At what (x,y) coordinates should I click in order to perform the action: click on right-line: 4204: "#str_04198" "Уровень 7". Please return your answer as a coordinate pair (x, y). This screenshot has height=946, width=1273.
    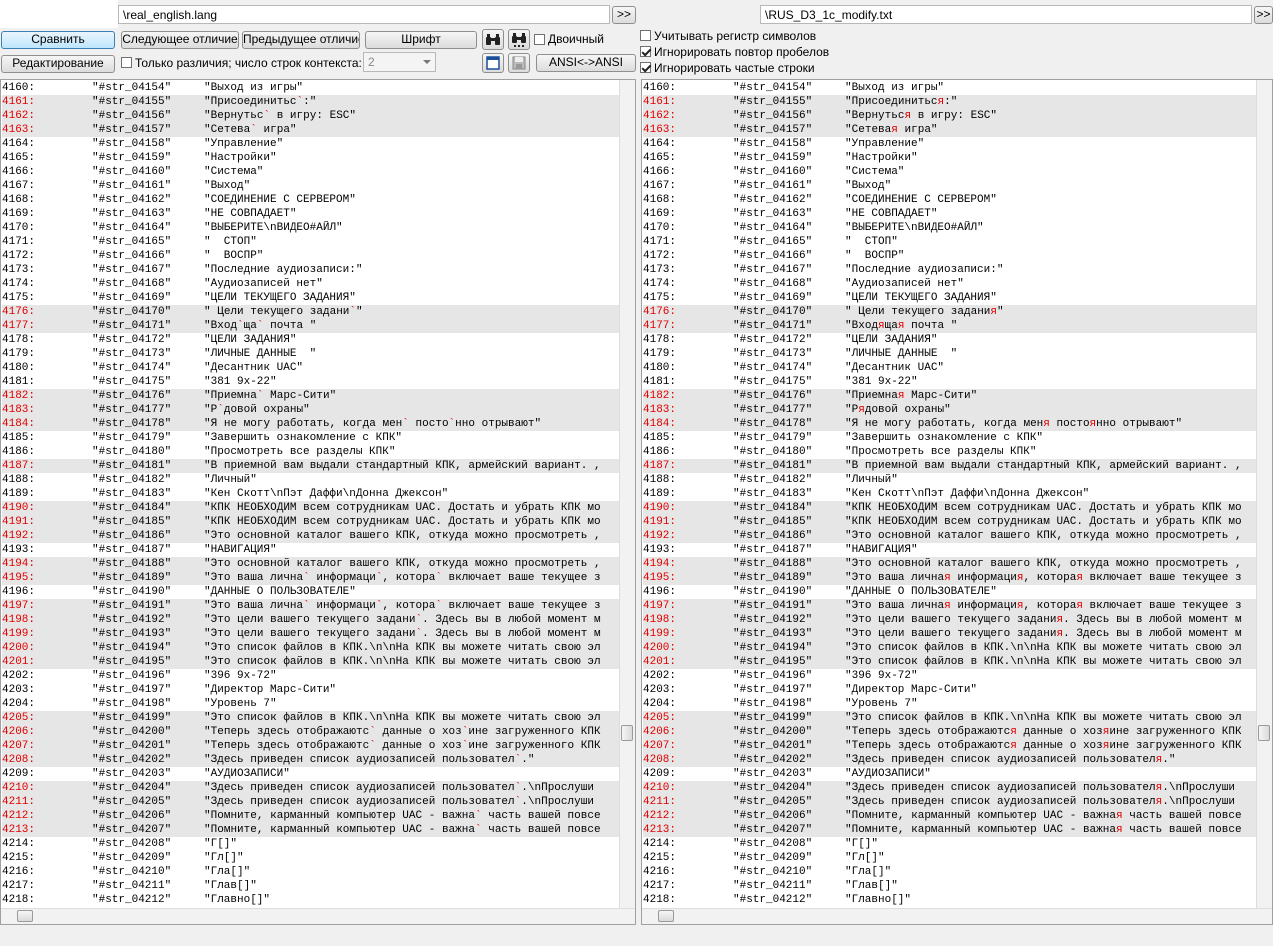
    Looking at the image, I should click on (950, 704).